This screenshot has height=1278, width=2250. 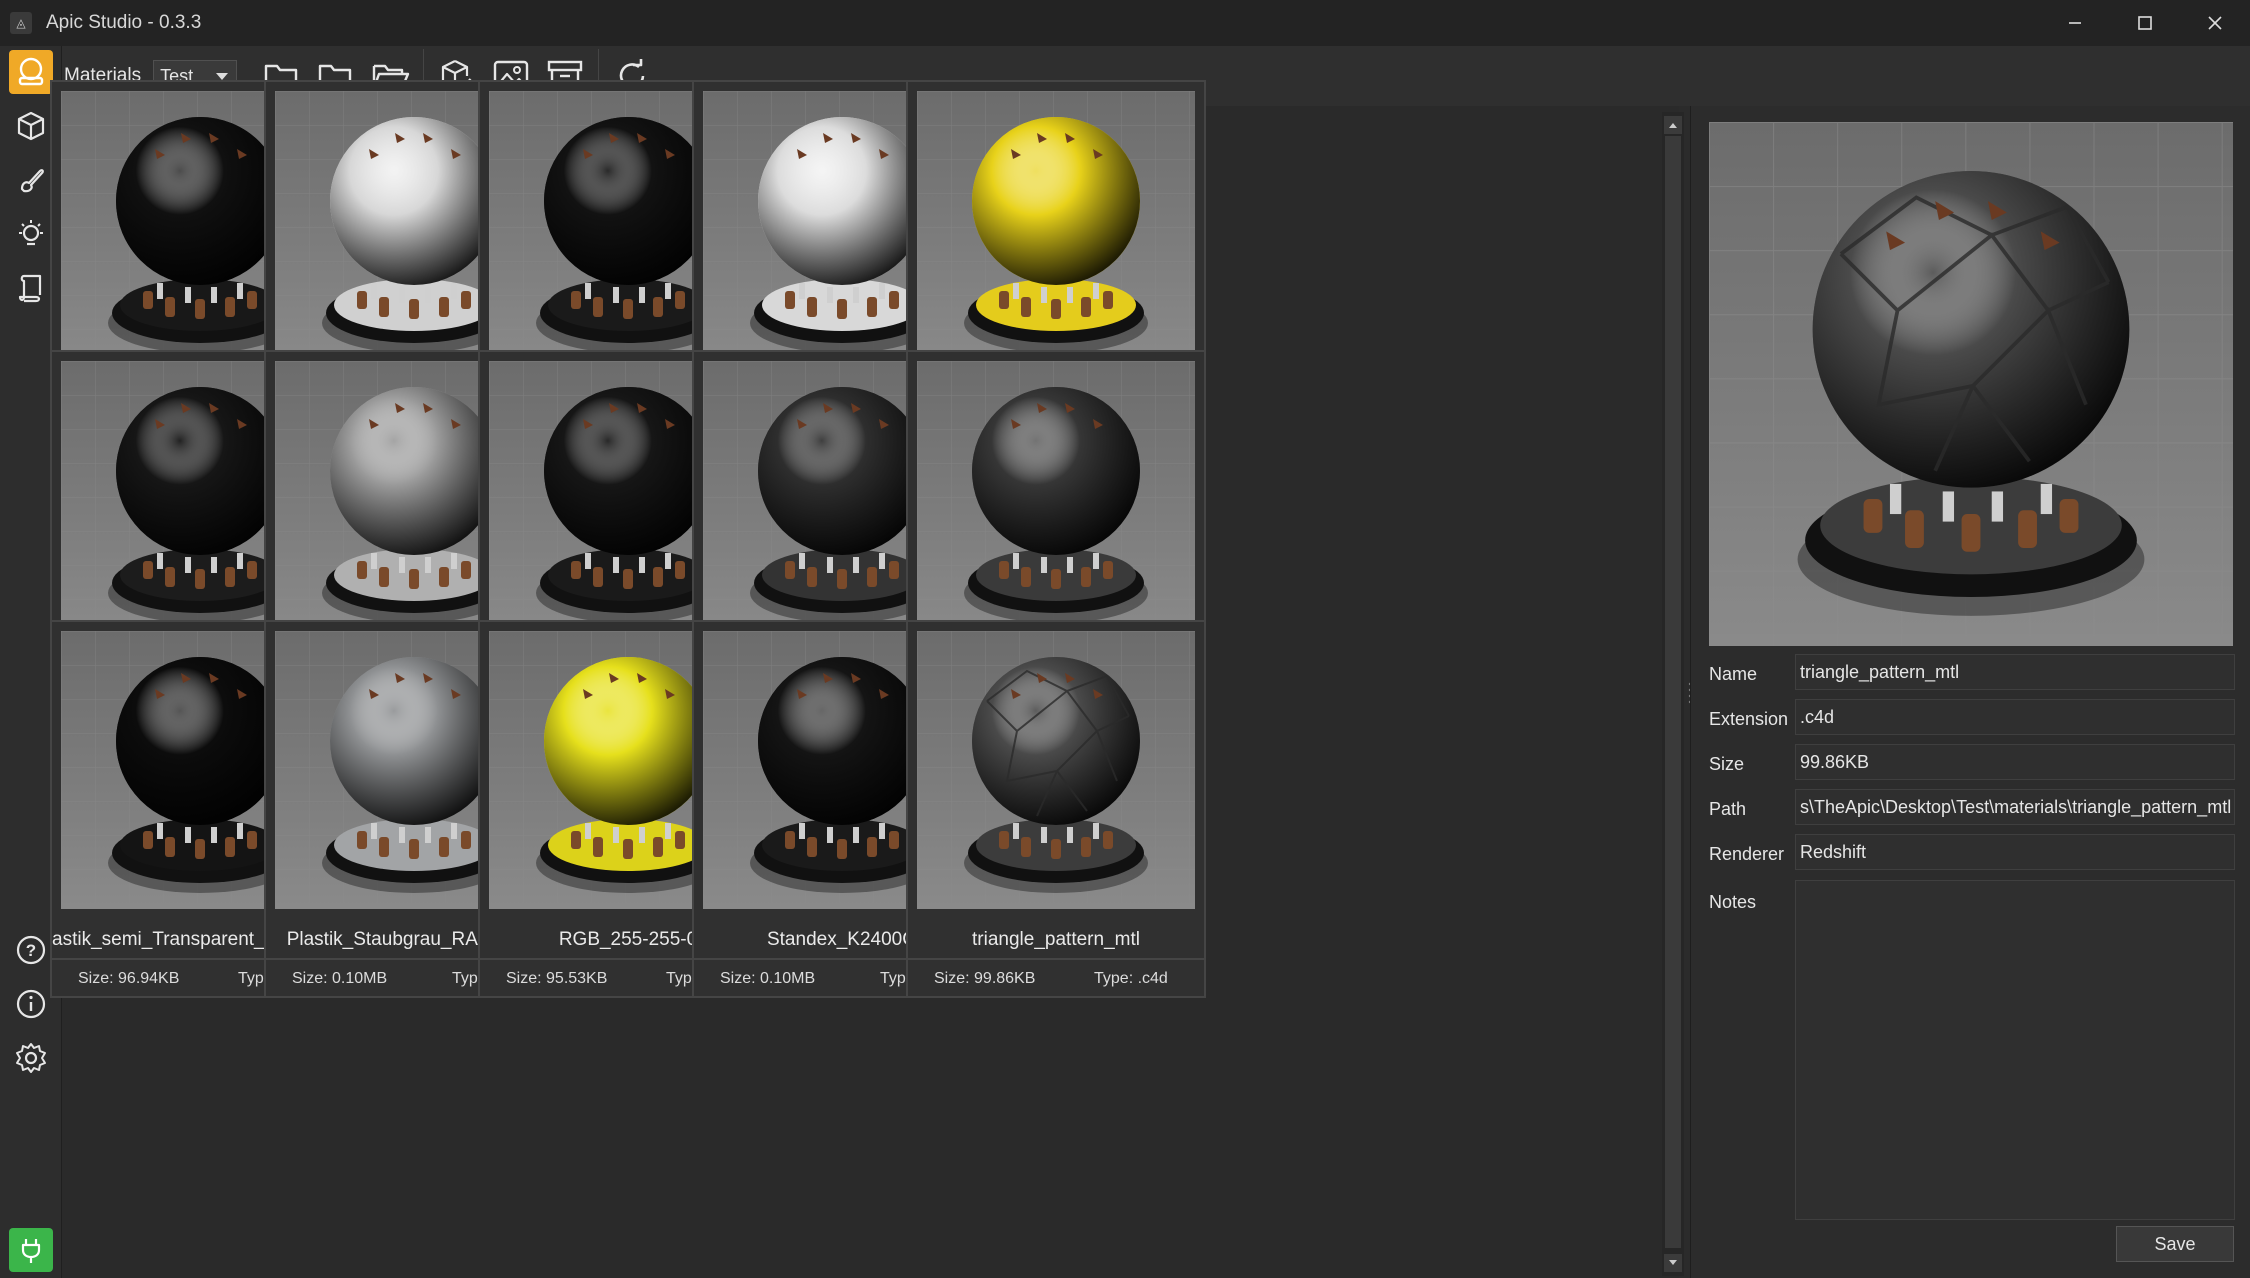 I want to click on info-icon, so click(x=31, y=1004).